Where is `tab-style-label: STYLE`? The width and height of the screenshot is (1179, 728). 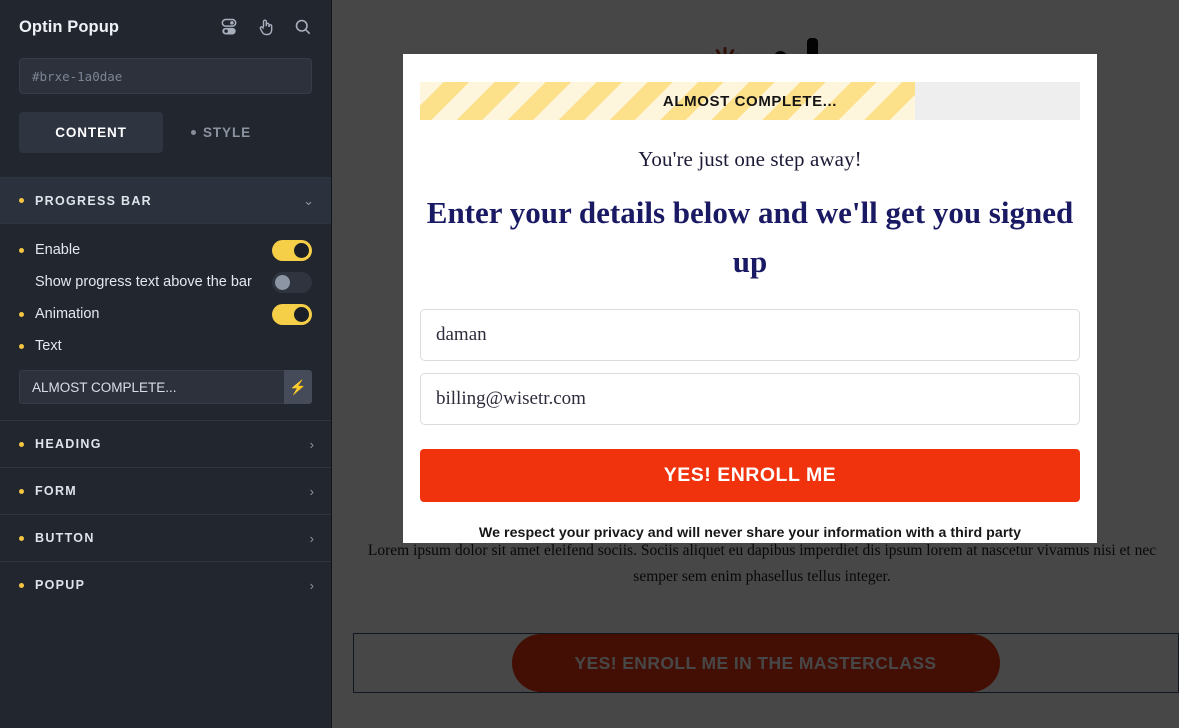 tab-style-label: STYLE is located at coordinates (227, 132).